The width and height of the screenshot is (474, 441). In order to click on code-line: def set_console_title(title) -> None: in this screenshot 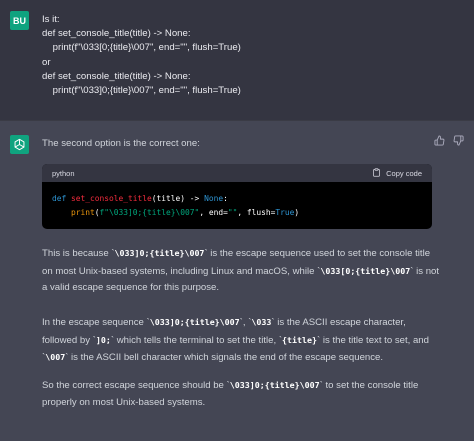, I will do `click(237, 199)`.